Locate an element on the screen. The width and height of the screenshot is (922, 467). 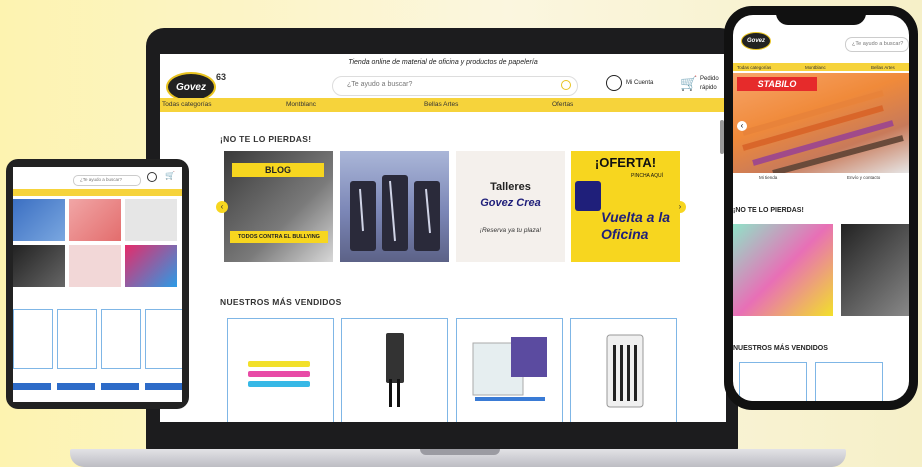
talleres-title: Talleres is located at coordinates (510, 187).